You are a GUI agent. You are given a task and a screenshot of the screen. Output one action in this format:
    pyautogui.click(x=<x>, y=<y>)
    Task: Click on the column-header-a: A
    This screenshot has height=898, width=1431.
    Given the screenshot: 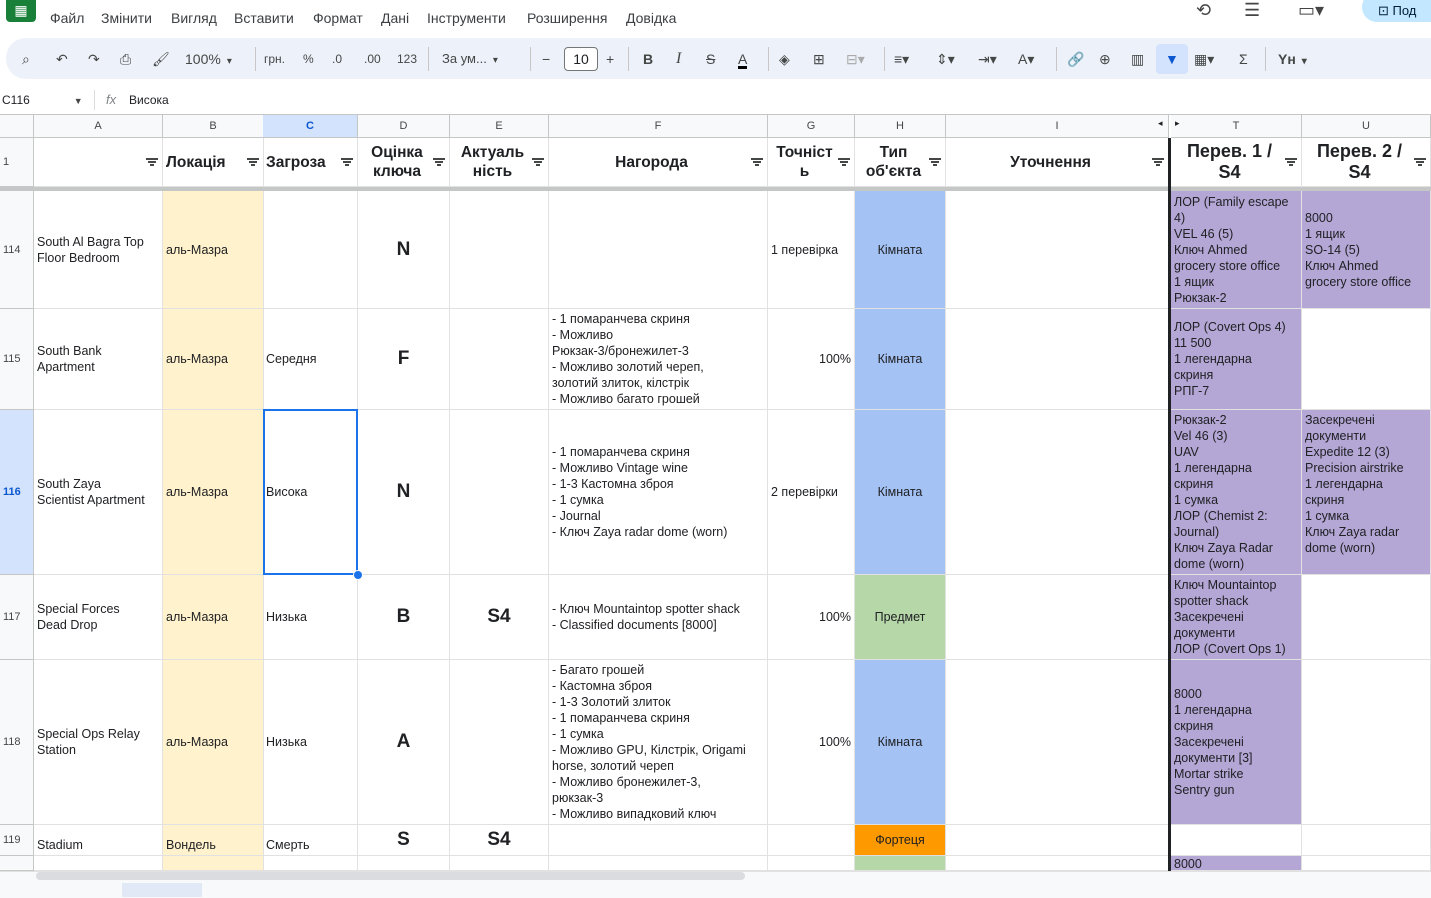 What is the action you would take?
    pyautogui.click(x=98, y=126)
    